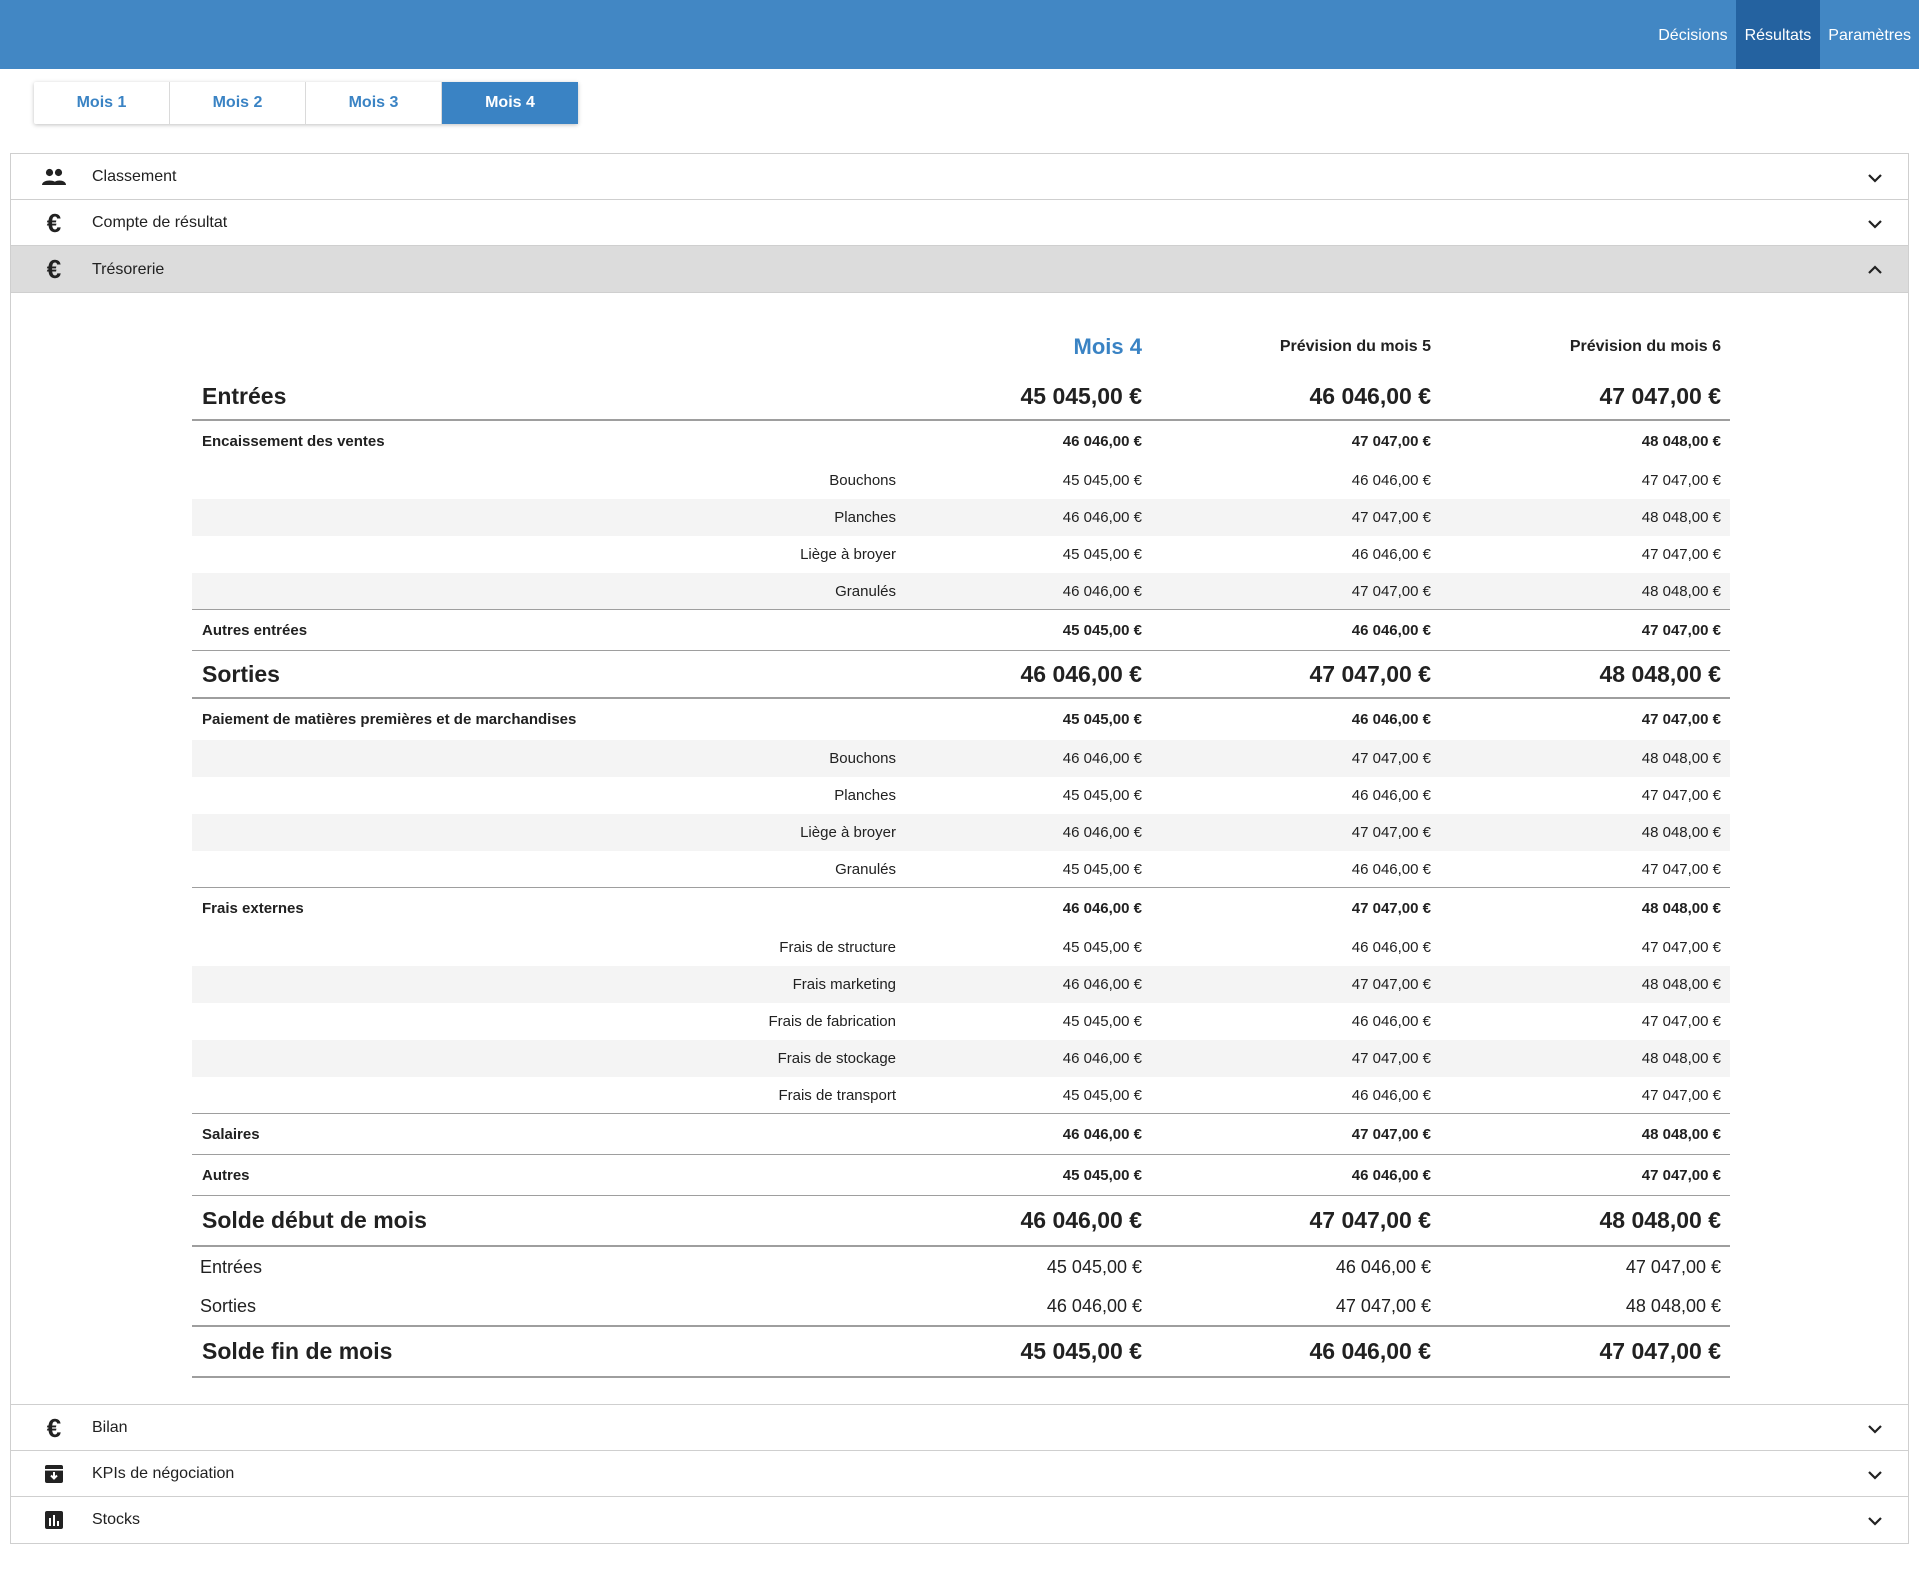  What do you see at coordinates (1778, 34) in the screenshot?
I see `nav-resultats: Résultats` at bounding box center [1778, 34].